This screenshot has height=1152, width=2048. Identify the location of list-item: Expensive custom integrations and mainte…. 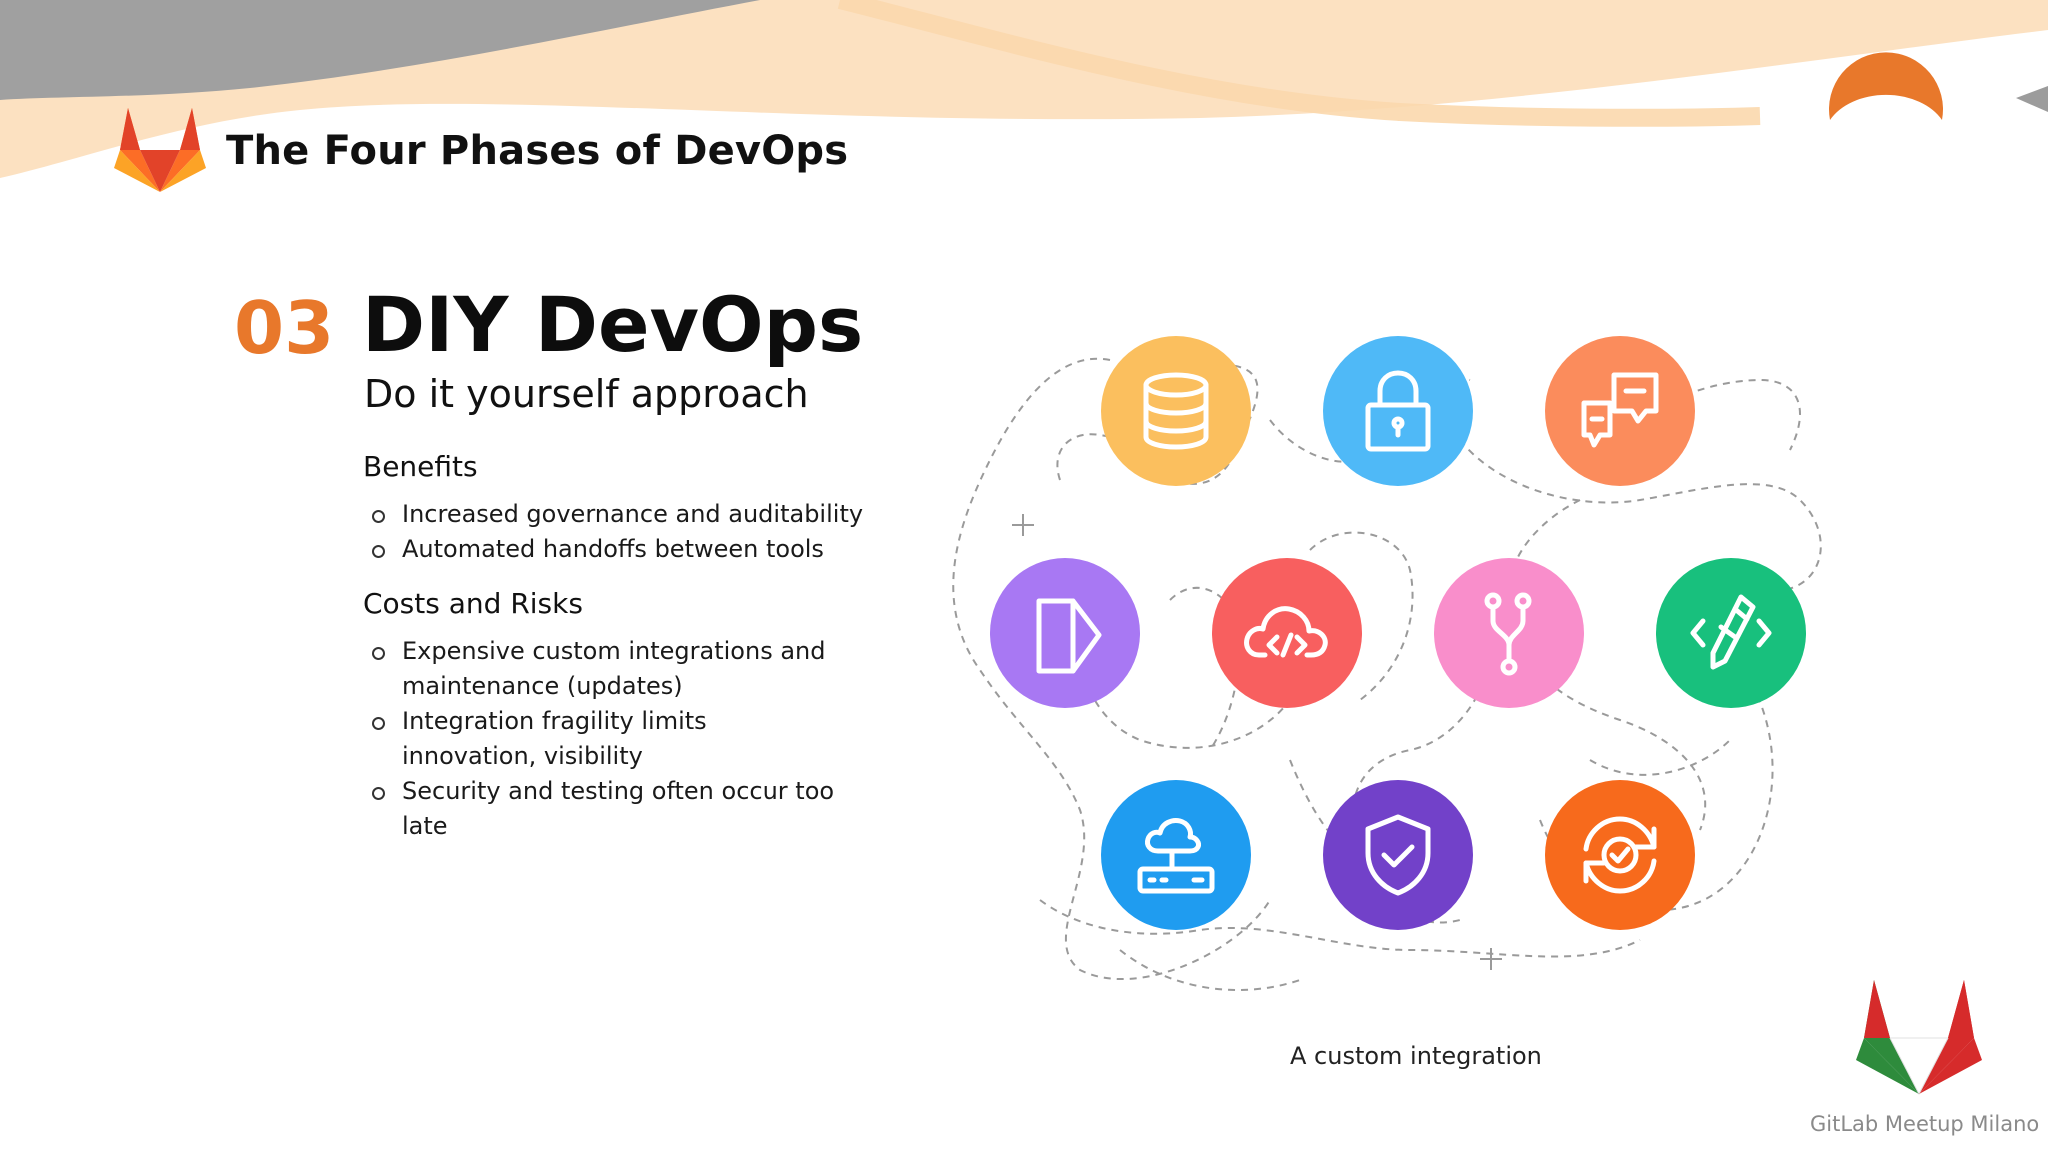
(604, 669).